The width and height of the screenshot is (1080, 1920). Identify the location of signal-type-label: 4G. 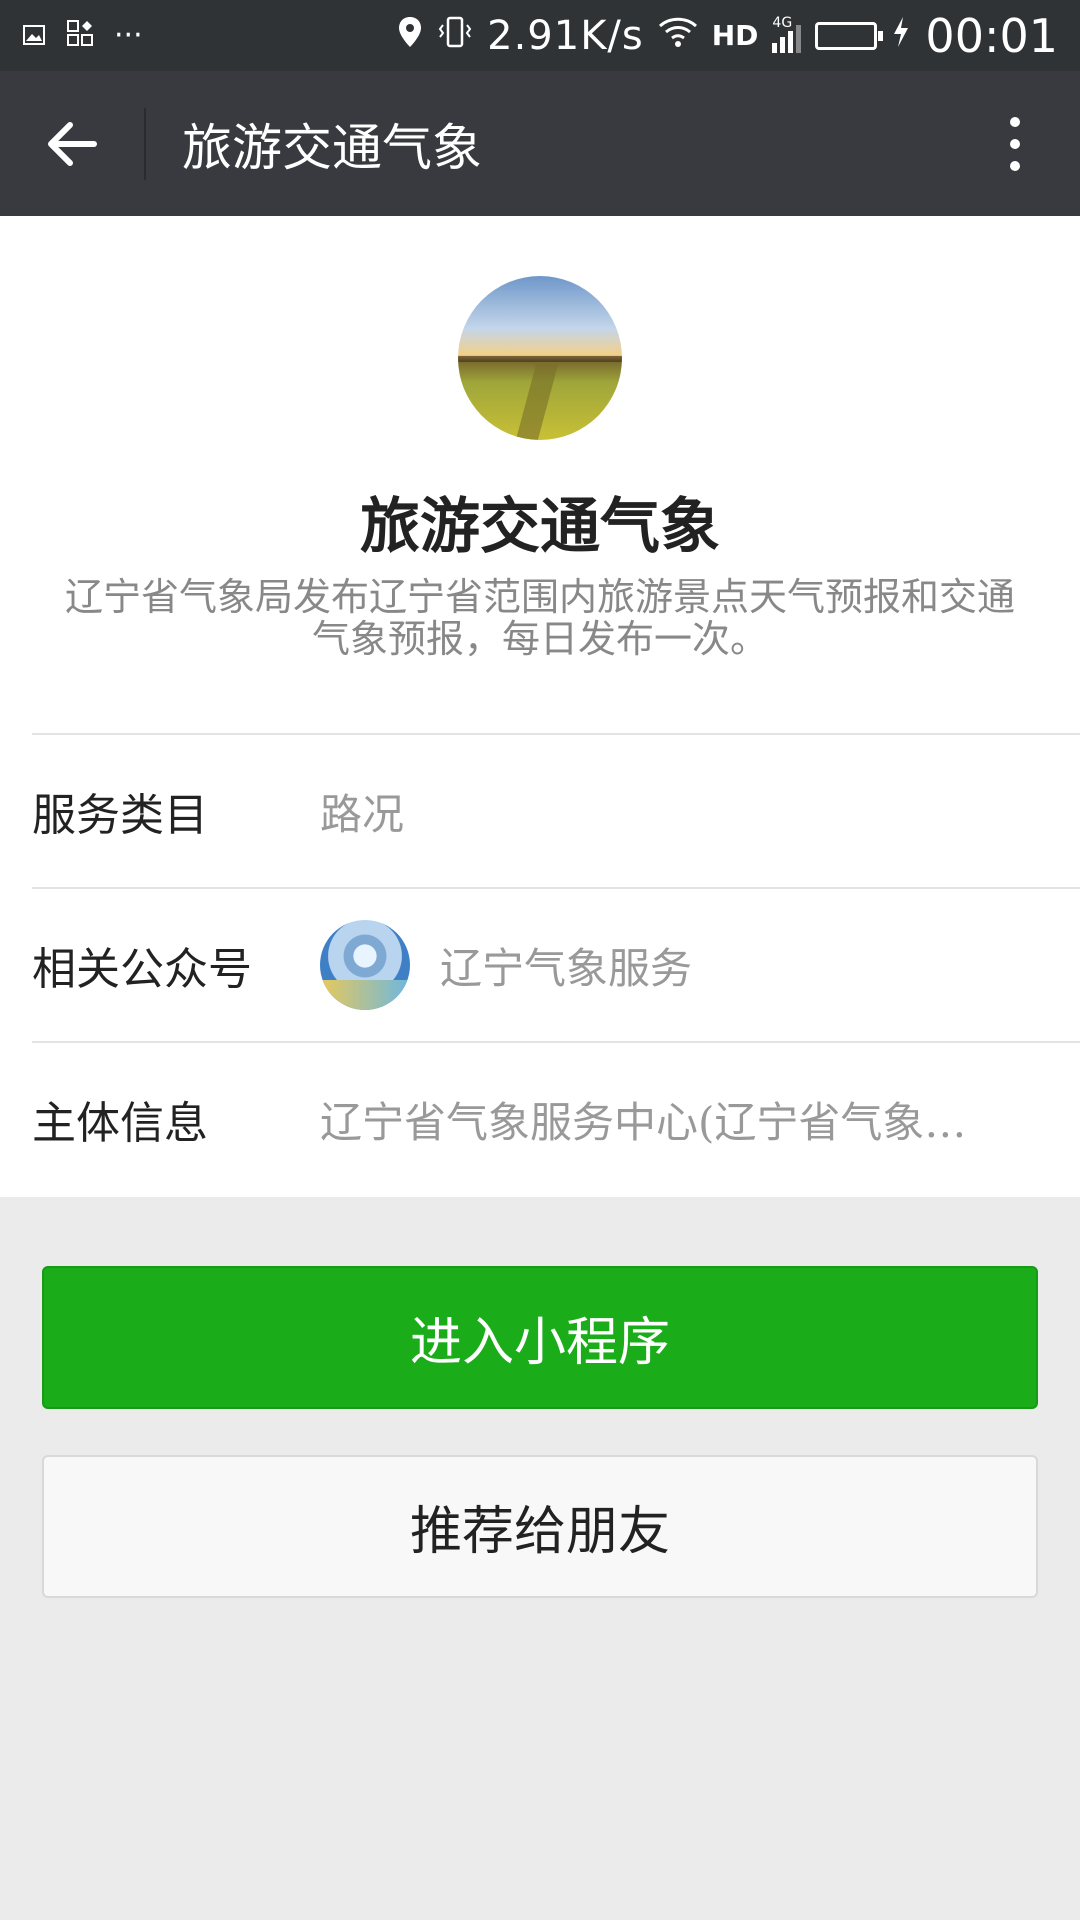
(782, 22).